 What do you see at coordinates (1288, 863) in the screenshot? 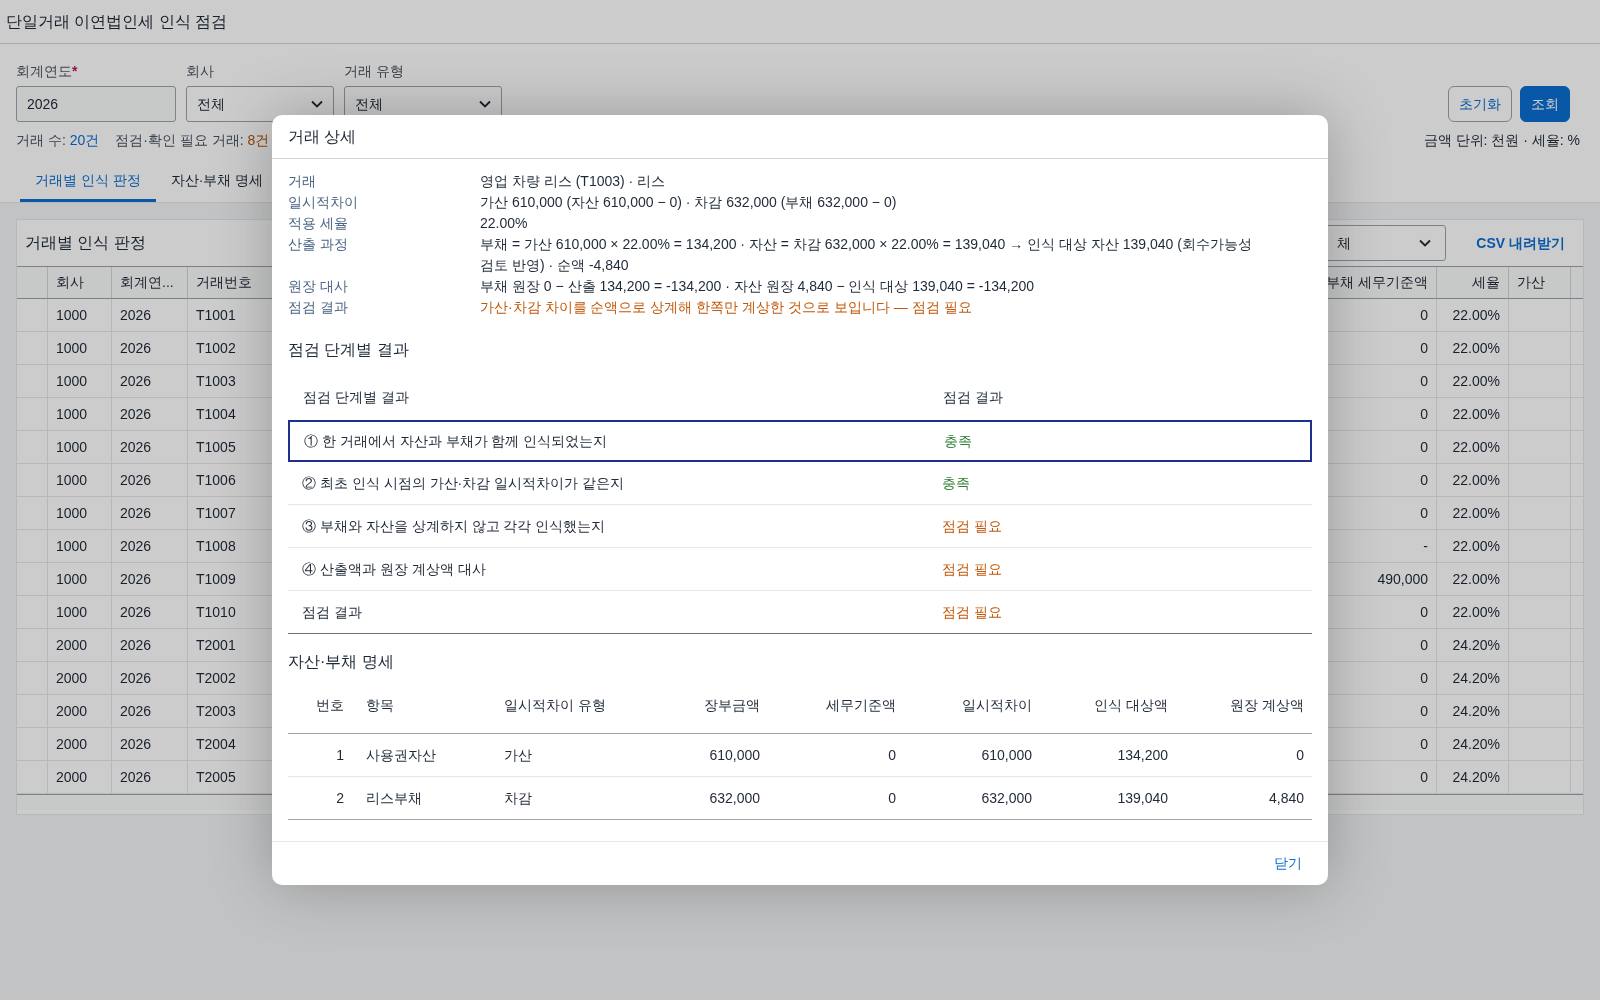
I see `close-button: 닫기` at bounding box center [1288, 863].